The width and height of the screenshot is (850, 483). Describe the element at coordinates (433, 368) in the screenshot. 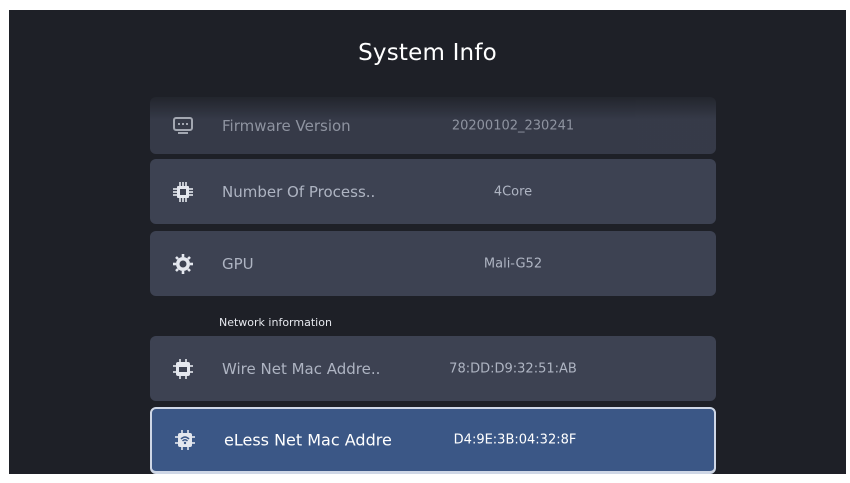

I see `row-wire-net-mac: Wire Net Mac Addre.. 78:DD:D9:32:51:AB` at that location.